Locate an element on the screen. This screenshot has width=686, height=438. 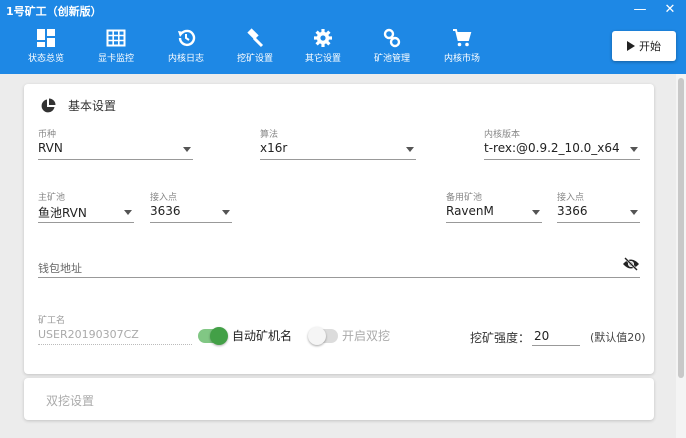
wallet-address-input: 钱包地址 is located at coordinates (339, 265).